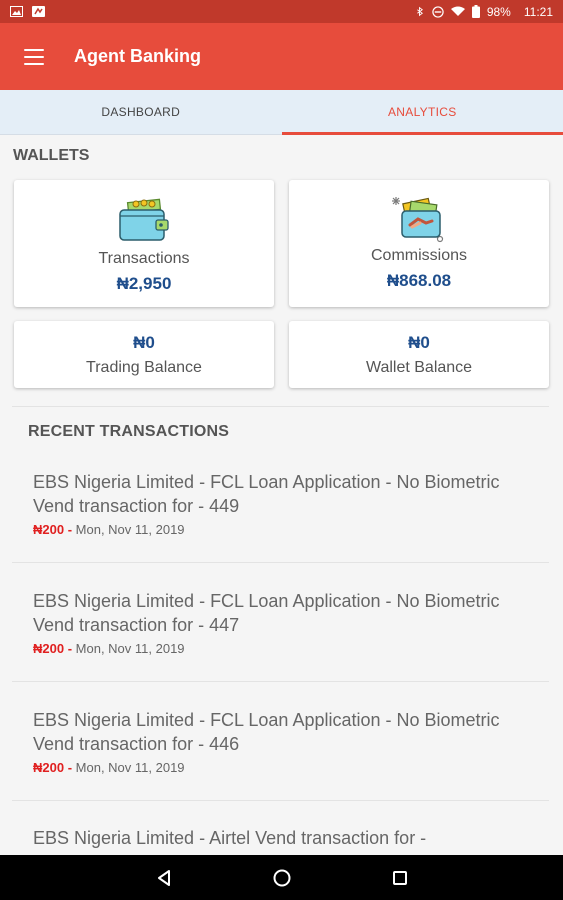 The width and height of the screenshot is (563, 900). What do you see at coordinates (38, 11) in the screenshot?
I see `app-notification-icon` at bounding box center [38, 11].